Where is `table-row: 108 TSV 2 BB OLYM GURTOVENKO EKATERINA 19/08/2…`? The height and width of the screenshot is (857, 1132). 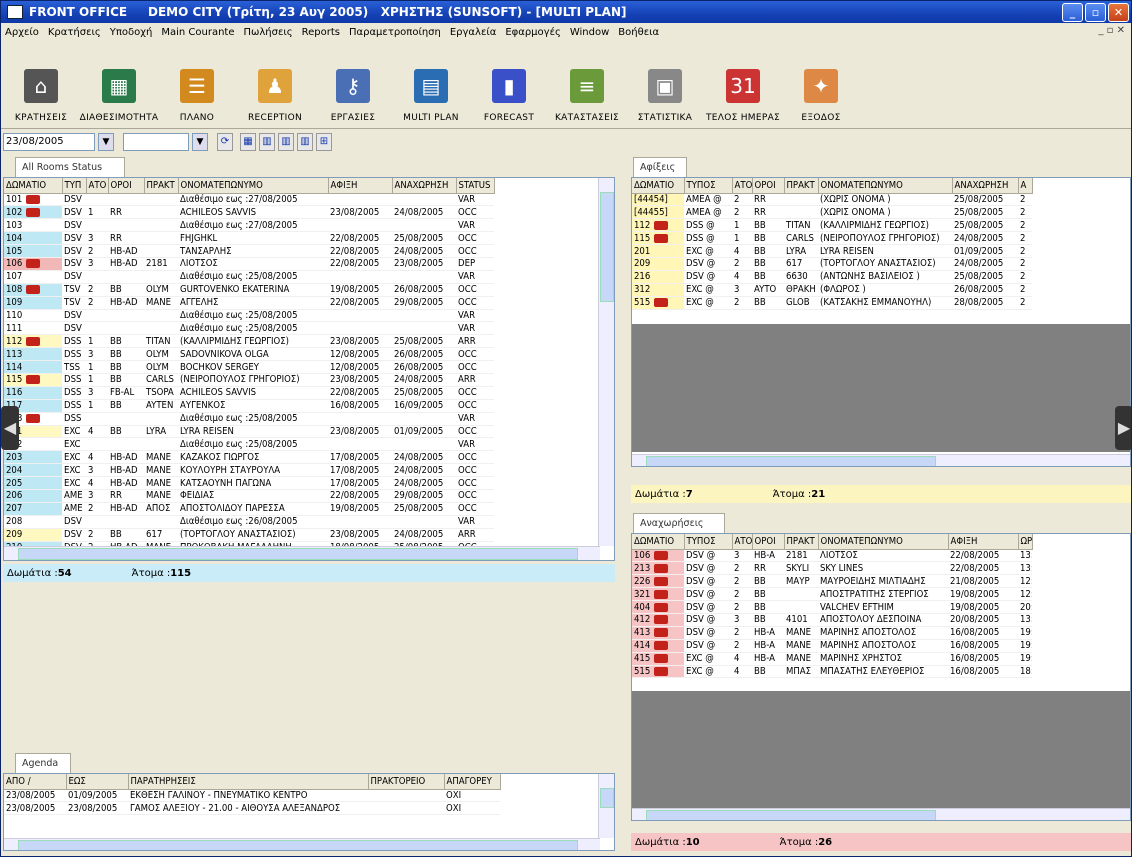 table-row: 108 TSV 2 BB OLYM GURTOVENKO EKATERINA 19/08/2… is located at coordinates (249, 290).